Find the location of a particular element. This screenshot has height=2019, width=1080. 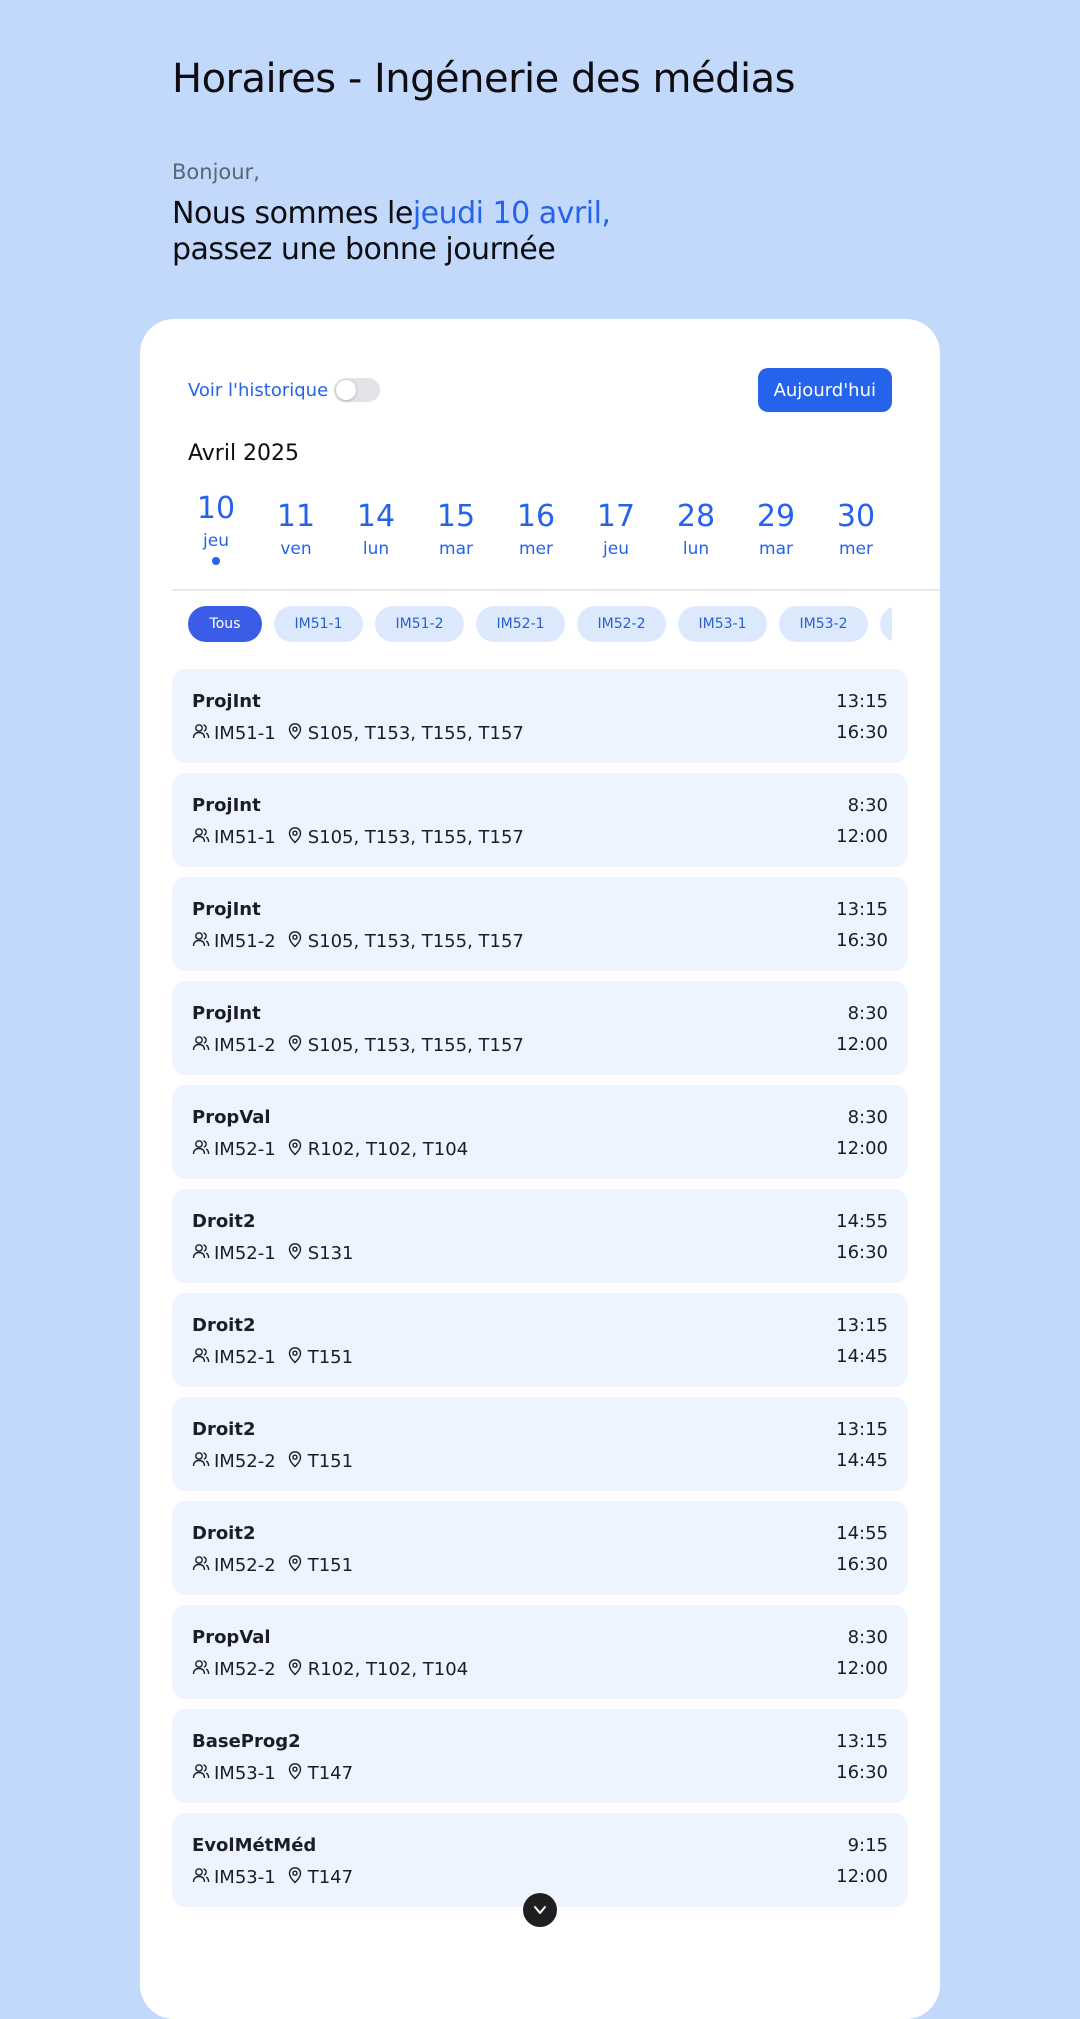

event-card: Droit2 IM52-2 T151 13:15 14:45 is located at coordinates (540, 1444).